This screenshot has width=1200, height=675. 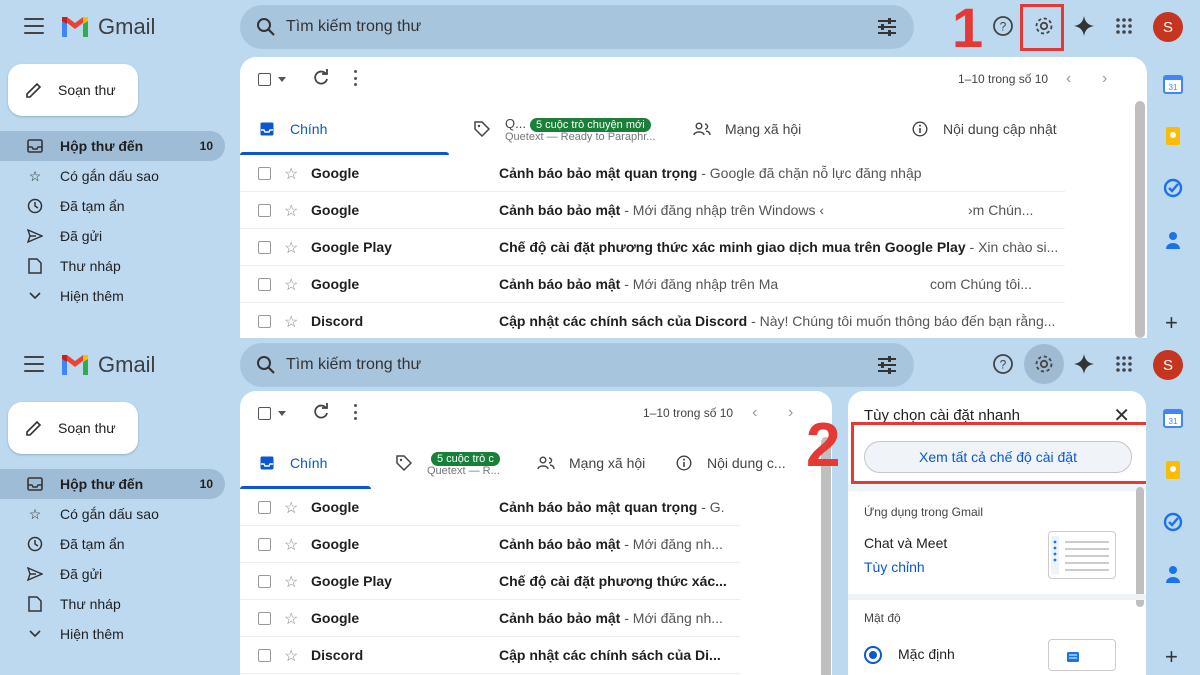 What do you see at coordinates (1140, 219) in the screenshot?
I see `mail-list-scrollbar` at bounding box center [1140, 219].